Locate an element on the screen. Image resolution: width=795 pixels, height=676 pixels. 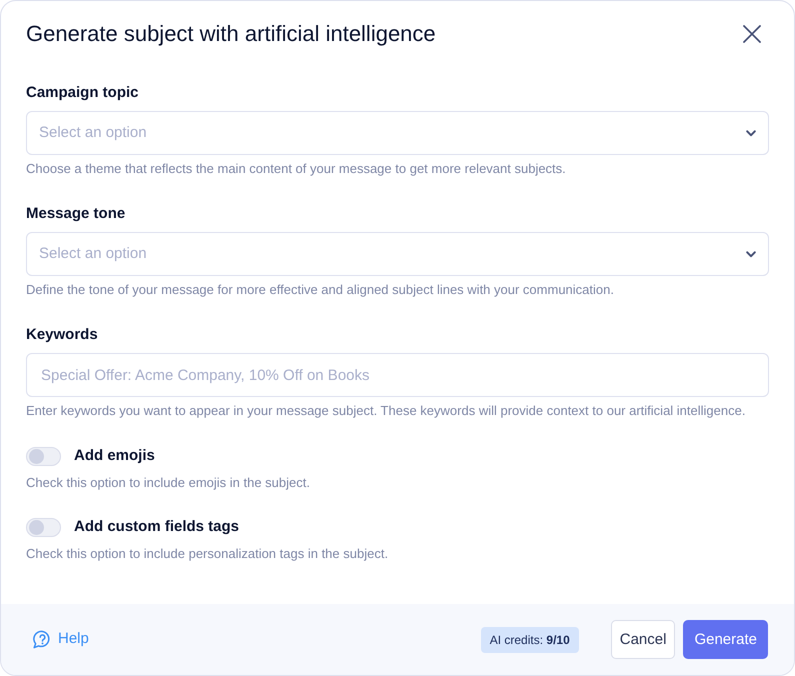
field-label: Message tone is located at coordinates (76, 214).